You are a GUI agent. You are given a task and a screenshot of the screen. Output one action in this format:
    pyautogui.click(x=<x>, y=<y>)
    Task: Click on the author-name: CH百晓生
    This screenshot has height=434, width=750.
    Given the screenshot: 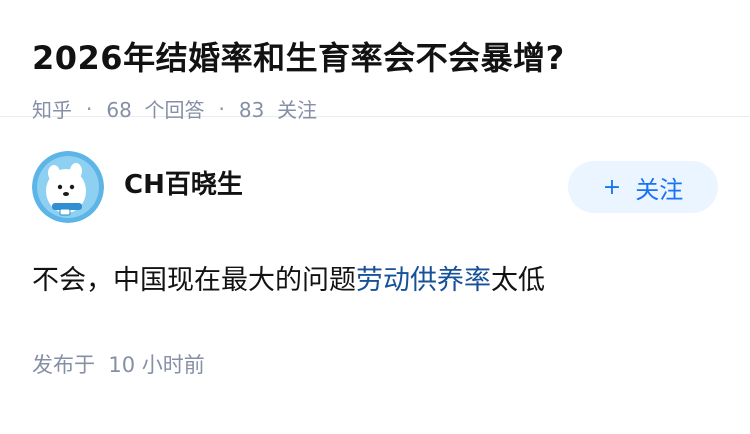 What is the action you would take?
    pyautogui.click(x=346, y=182)
    